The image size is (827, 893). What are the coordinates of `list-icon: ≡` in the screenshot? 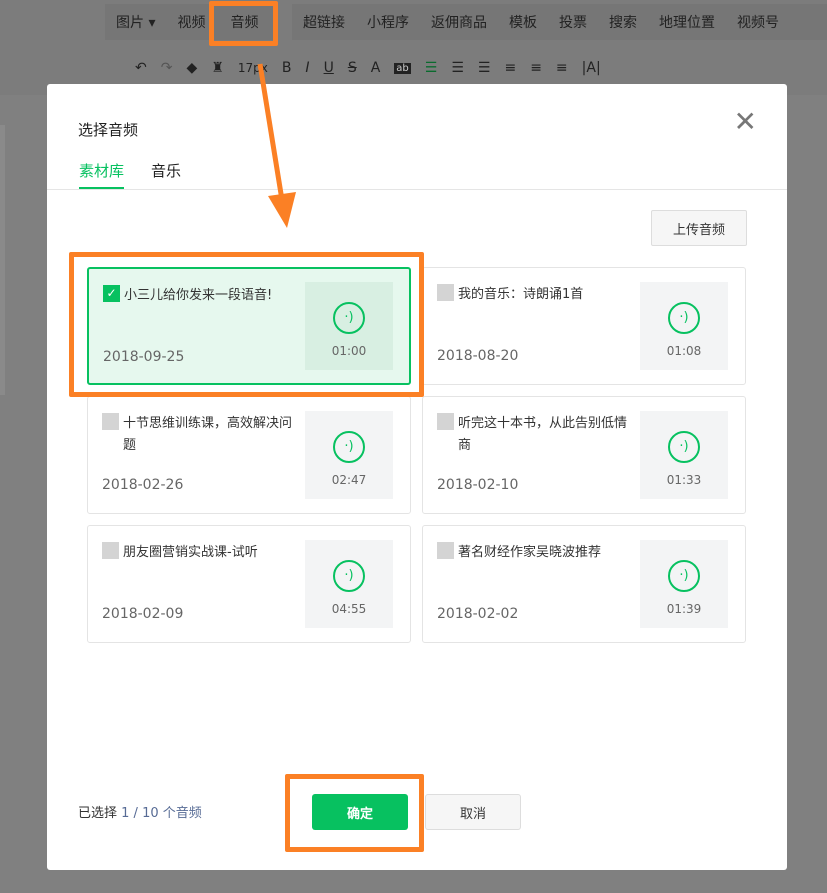 It's located at (562, 68).